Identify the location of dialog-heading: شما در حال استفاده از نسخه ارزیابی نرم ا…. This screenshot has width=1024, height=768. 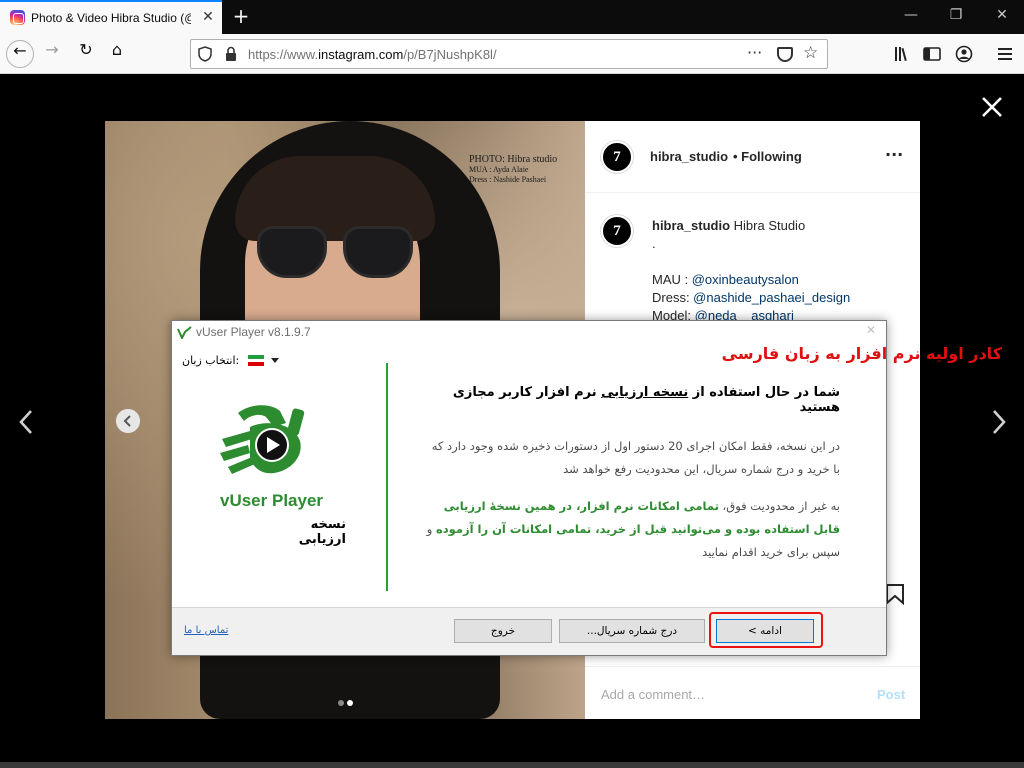
(646, 400).